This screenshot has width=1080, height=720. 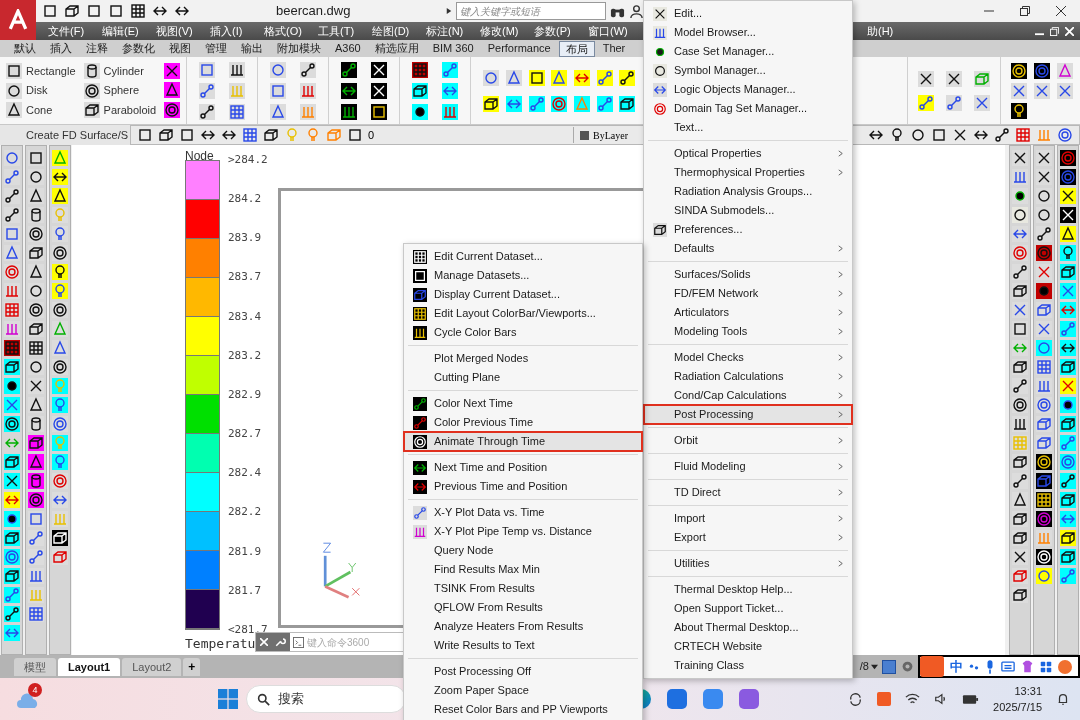 What do you see at coordinates (245, 590) in the screenshot?
I see `color-bar-label: 281.7` at bounding box center [245, 590].